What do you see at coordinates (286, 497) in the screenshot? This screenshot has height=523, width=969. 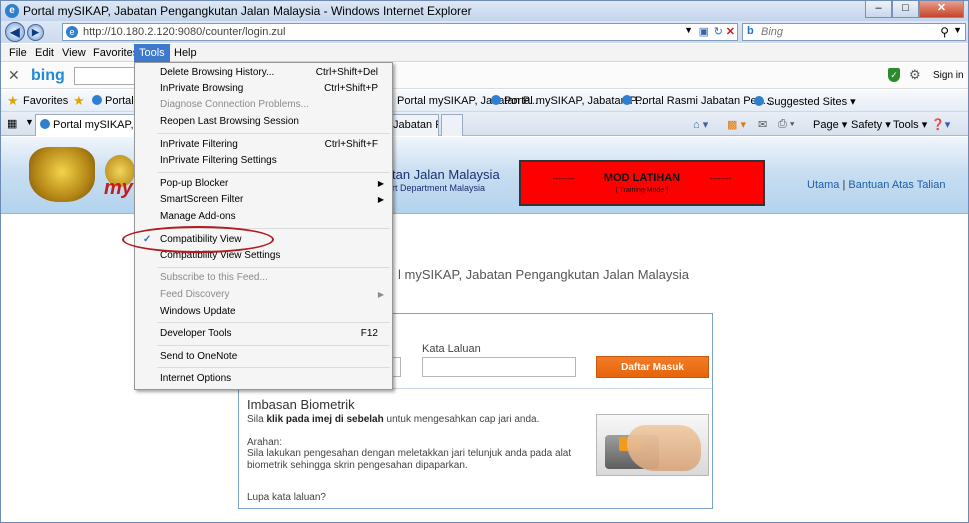 I see `forgot-password-link: Lupa kata laluan?` at bounding box center [286, 497].